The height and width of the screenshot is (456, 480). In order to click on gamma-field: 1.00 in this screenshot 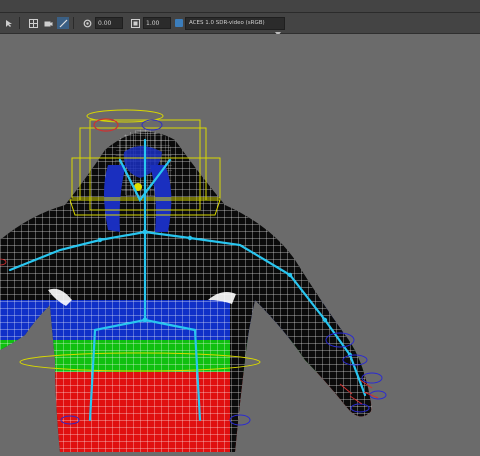, I will do `click(157, 23)`.